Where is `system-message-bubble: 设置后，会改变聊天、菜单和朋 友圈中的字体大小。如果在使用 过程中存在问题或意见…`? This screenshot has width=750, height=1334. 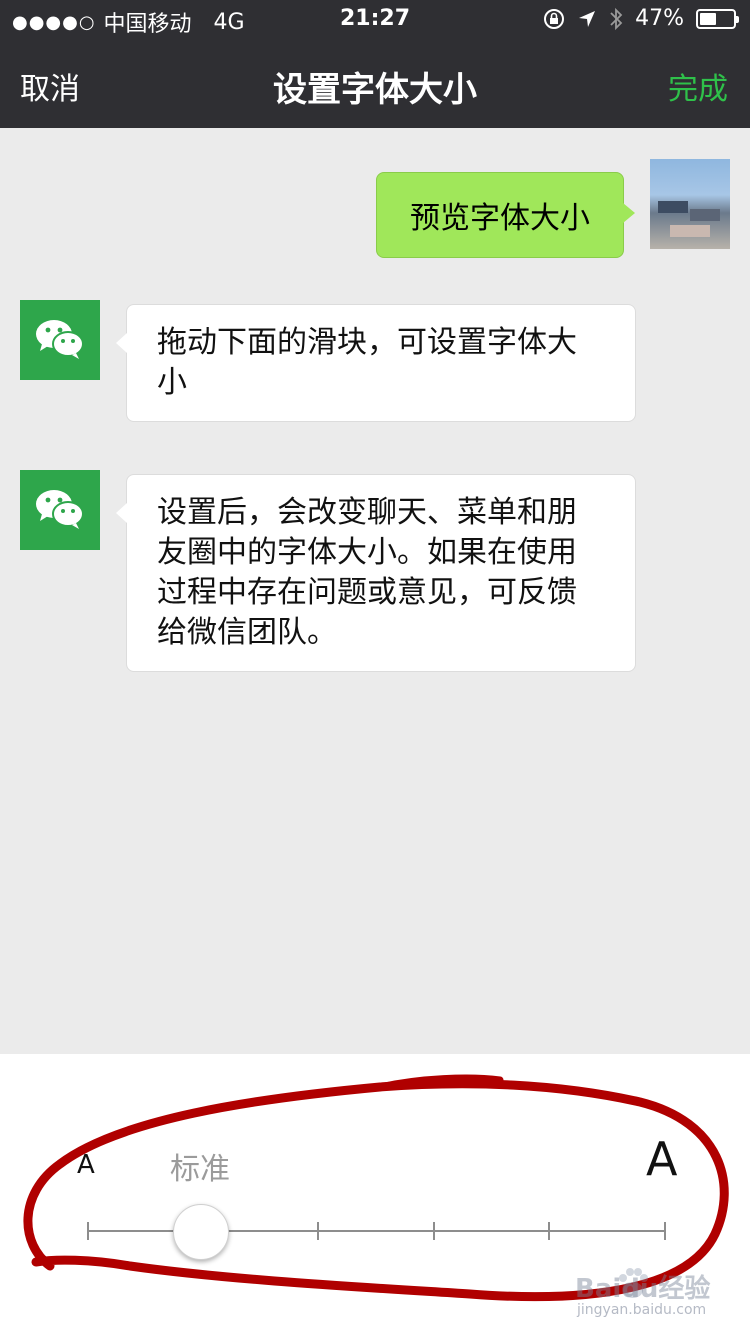
system-message-bubble: 设置后，会改变聊天、菜单和朋 友圈中的字体大小。如果在使用 过程中存在问题或意见… is located at coordinates (376, 573).